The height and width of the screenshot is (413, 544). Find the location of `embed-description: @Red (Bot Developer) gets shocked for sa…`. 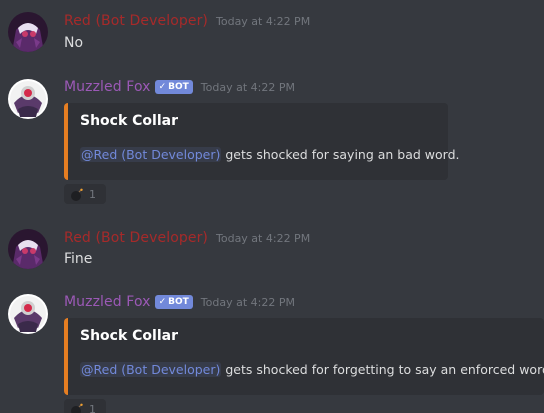

embed-description: @Red (Bot Developer) gets shocked for sa… is located at coordinates (270, 154).